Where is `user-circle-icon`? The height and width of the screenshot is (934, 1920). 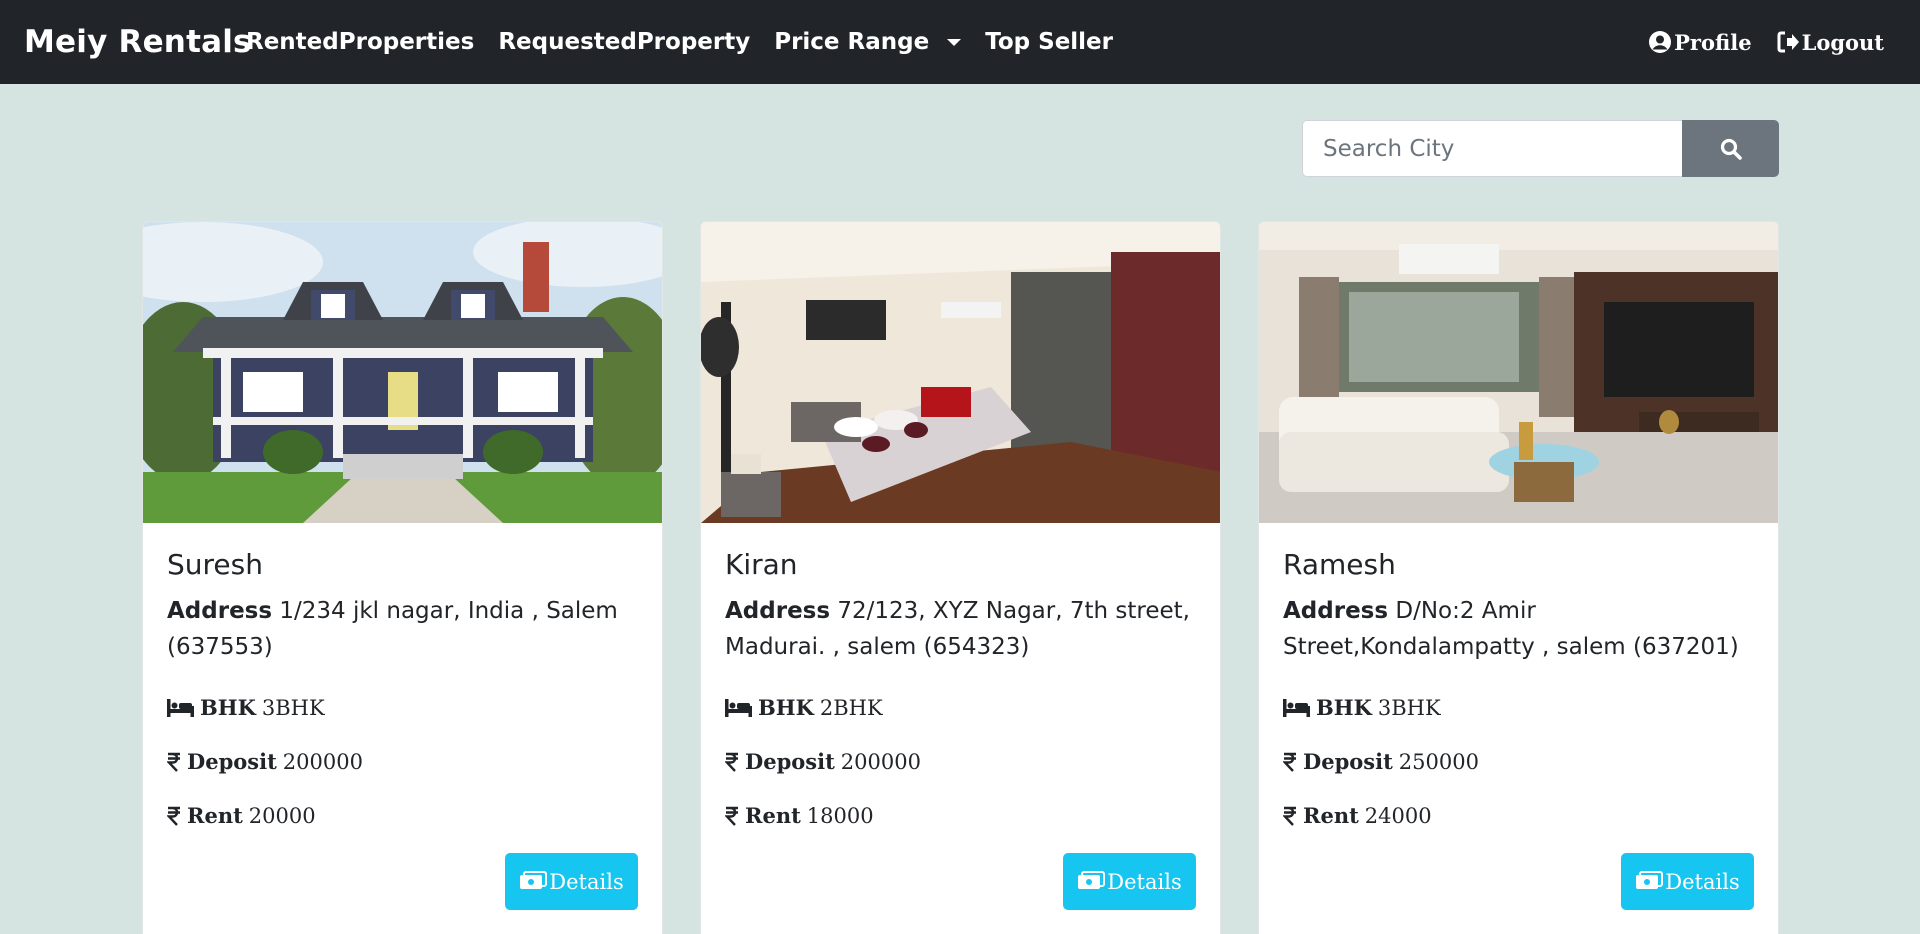 user-circle-icon is located at coordinates (1660, 42).